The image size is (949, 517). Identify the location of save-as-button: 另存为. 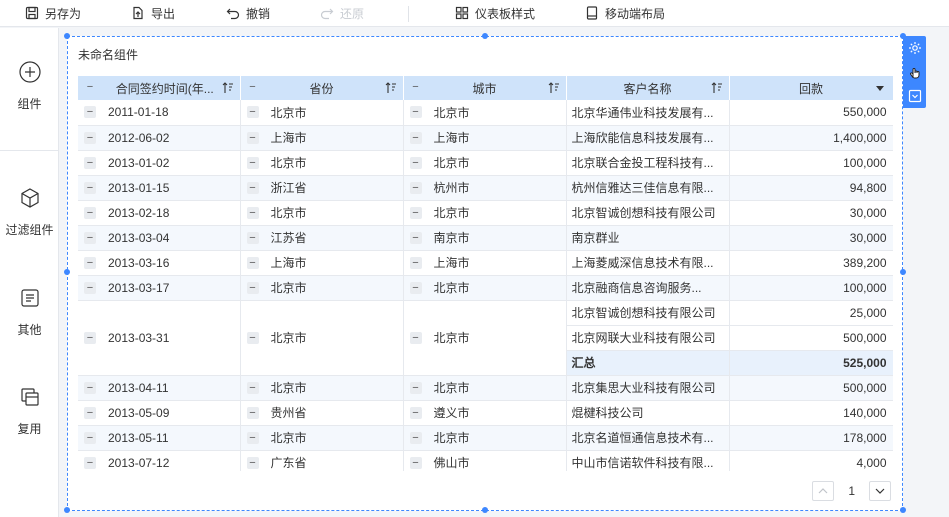
(53, 13).